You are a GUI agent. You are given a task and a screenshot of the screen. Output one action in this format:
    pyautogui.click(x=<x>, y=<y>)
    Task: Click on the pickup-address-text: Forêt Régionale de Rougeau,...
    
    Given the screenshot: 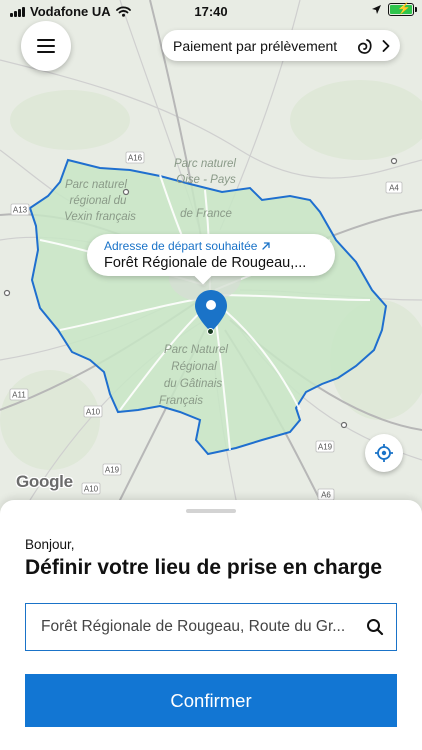 What is the action you would take?
    pyautogui.click(x=205, y=263)
    